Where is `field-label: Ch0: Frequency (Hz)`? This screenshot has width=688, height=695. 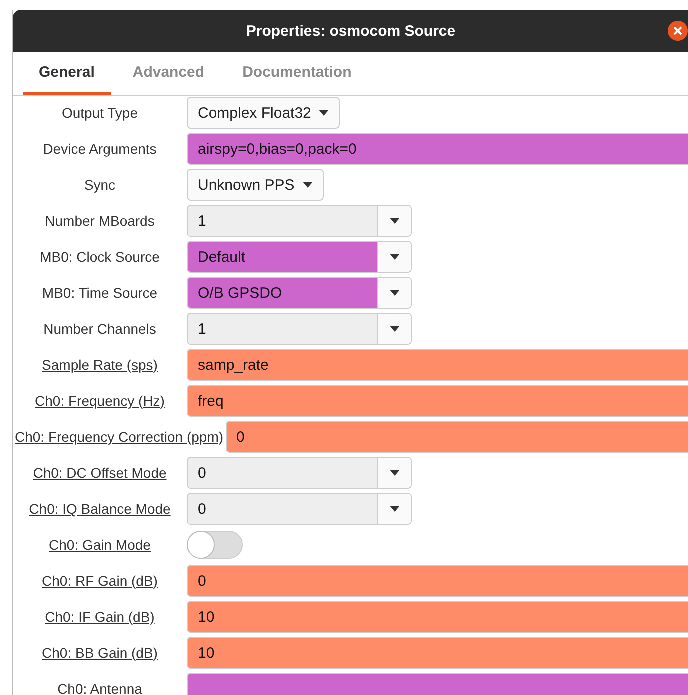 field-label: Ch0: Frequency (Hz) is located at coordinates (100, 401).